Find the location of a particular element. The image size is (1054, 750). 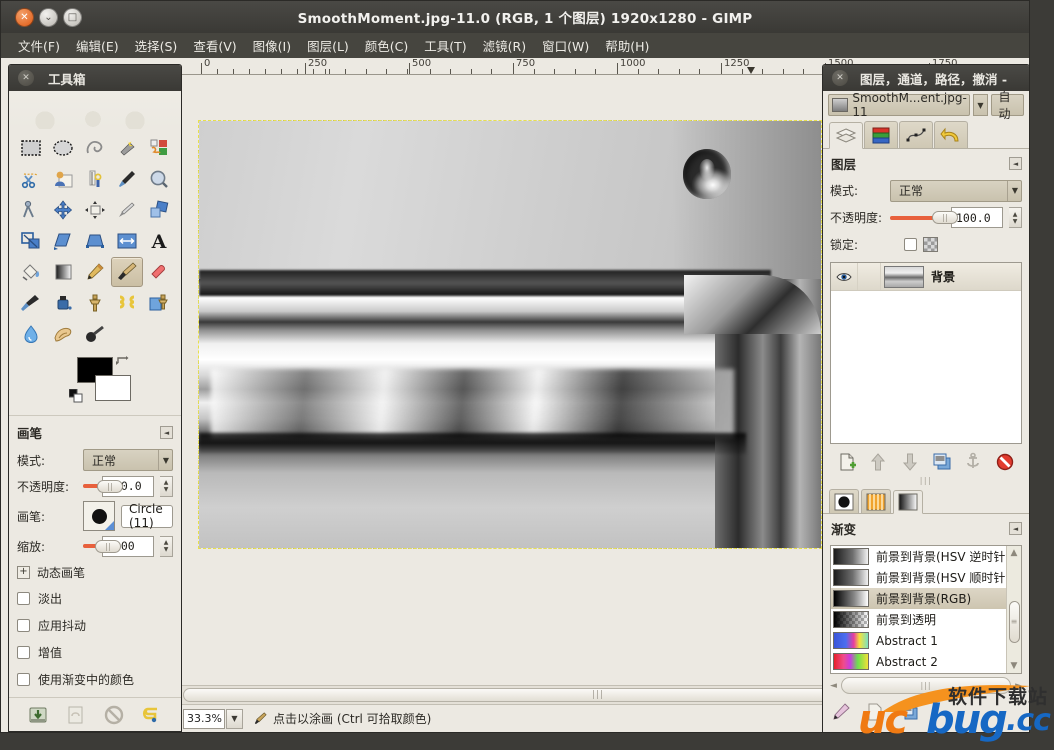

tool-zoom is located at coordinates (159, 179).